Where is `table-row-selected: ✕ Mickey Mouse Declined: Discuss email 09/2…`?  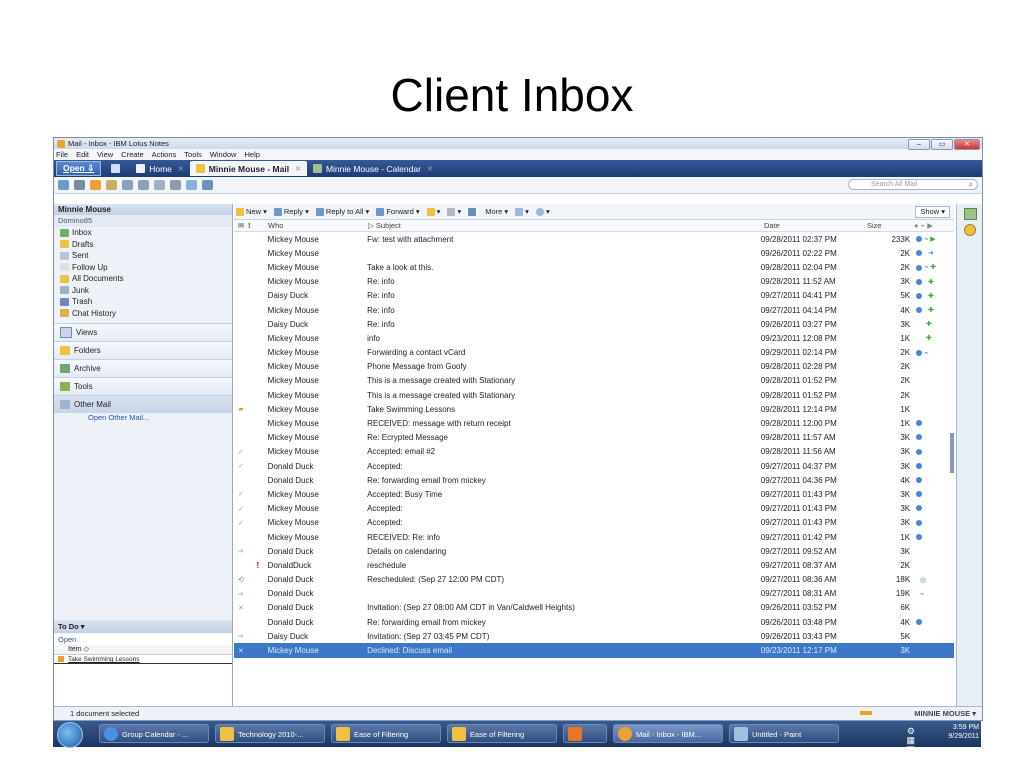
table-row-selected: ✕ Mickey Mouse Declined: Discuss email 09/2… is located at coordinates (594, 650).